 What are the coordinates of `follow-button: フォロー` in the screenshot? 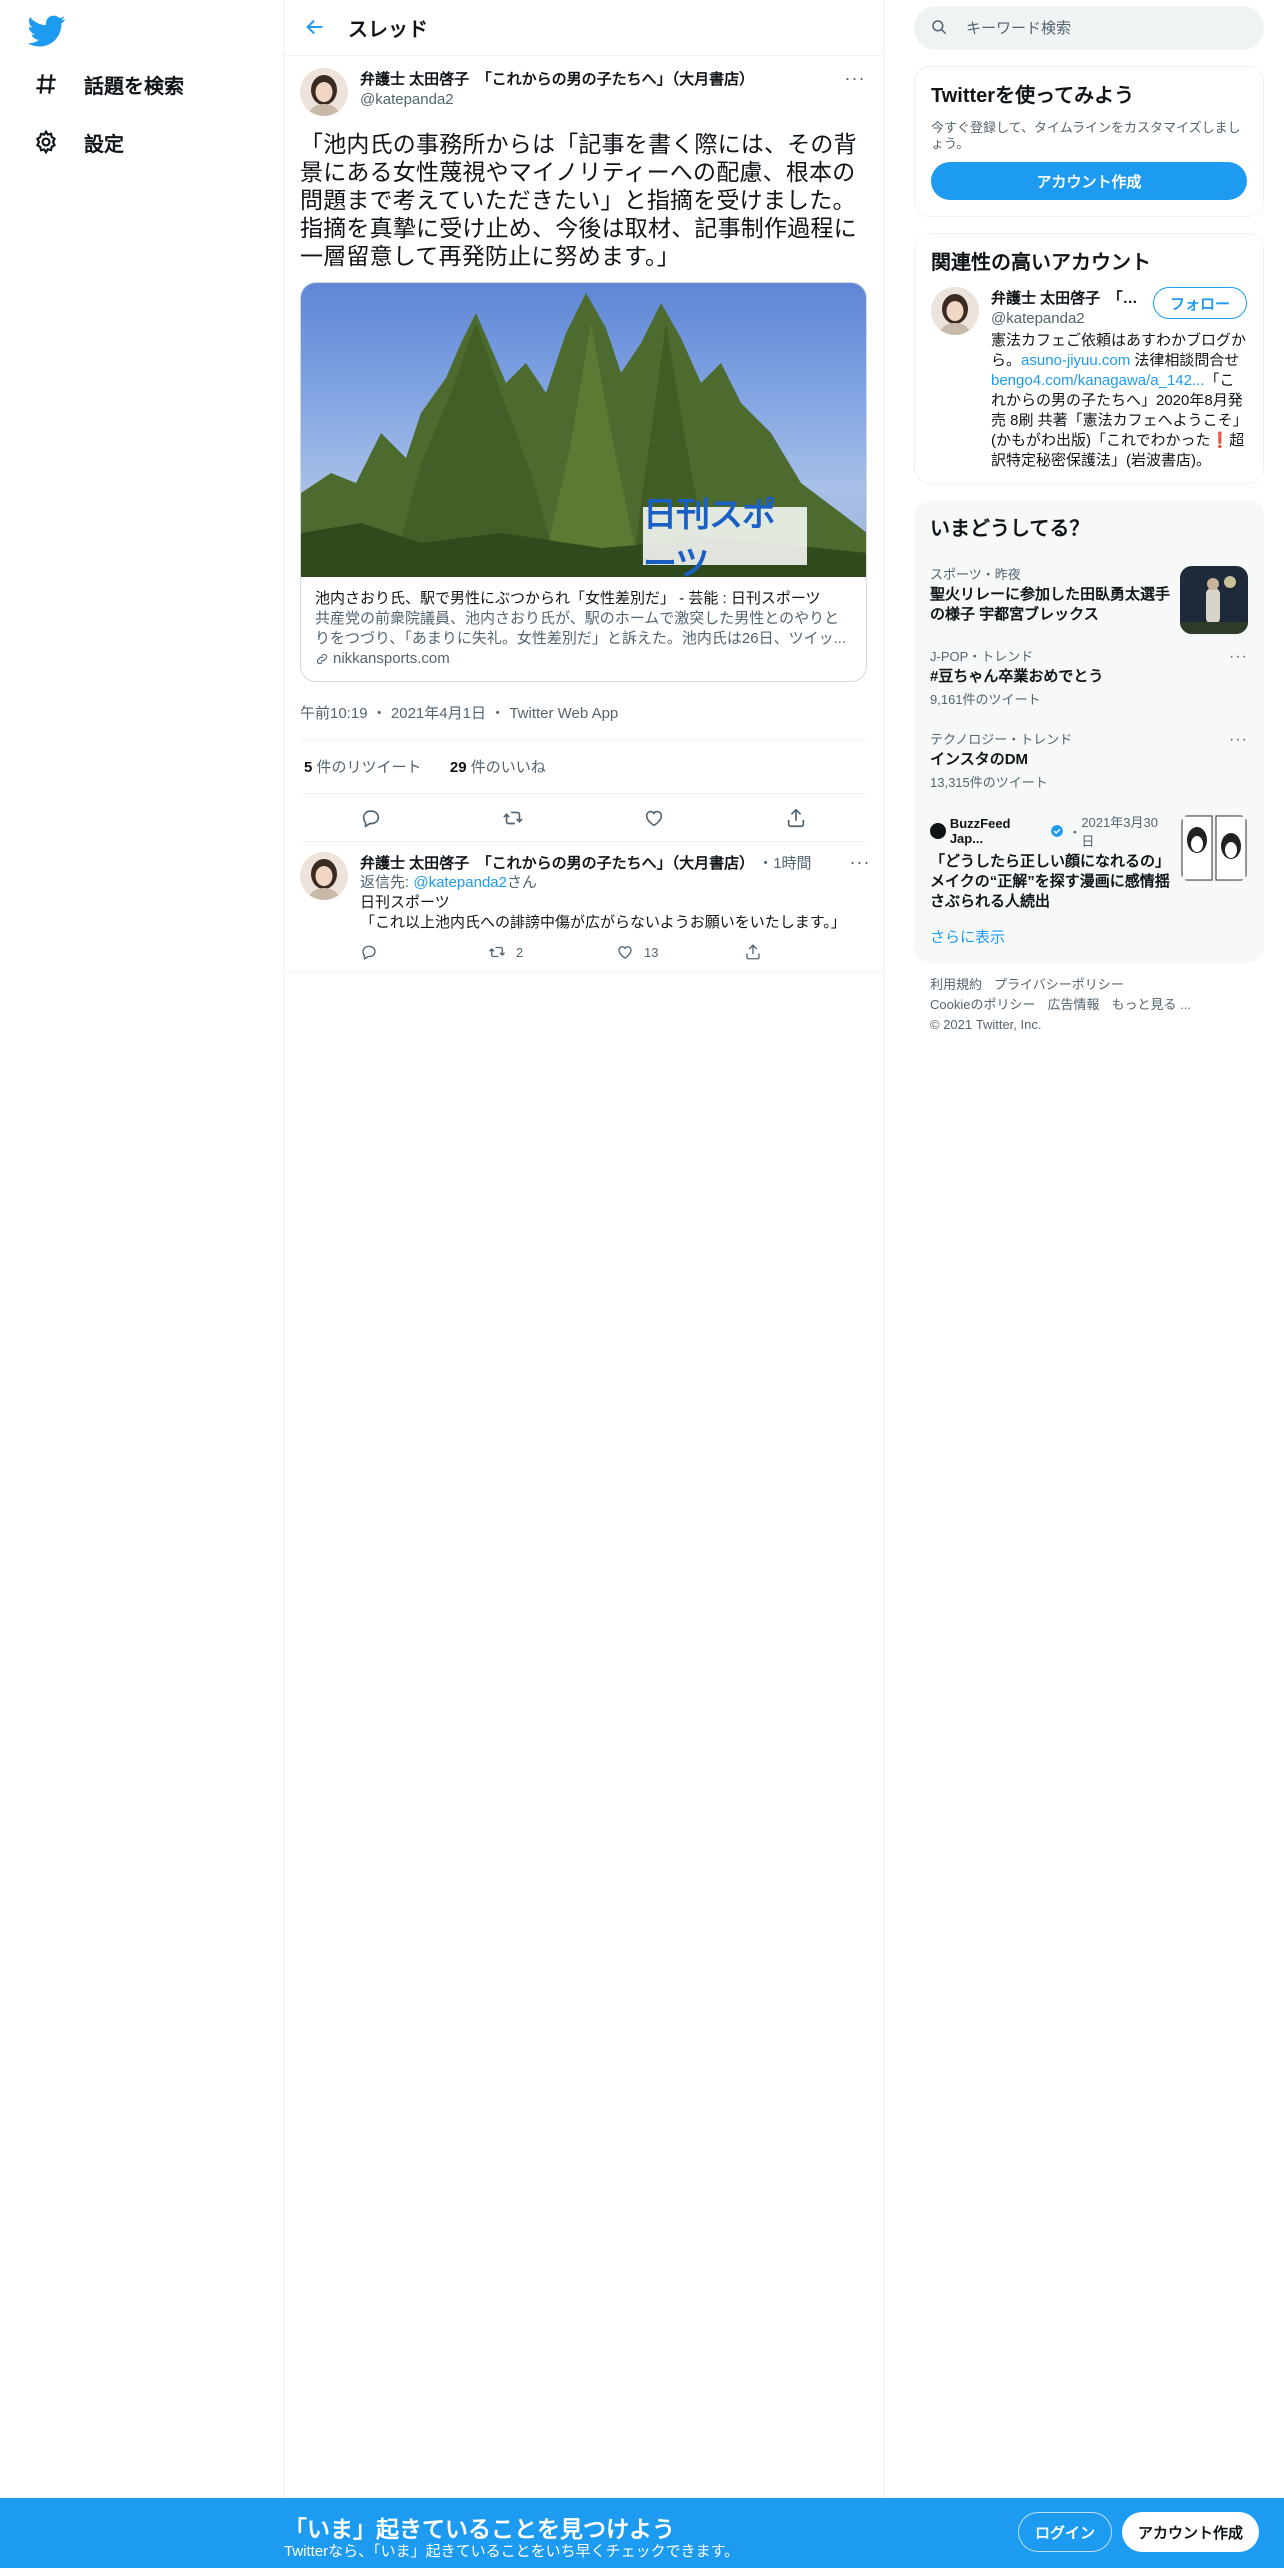 It's located at (1199, 303).